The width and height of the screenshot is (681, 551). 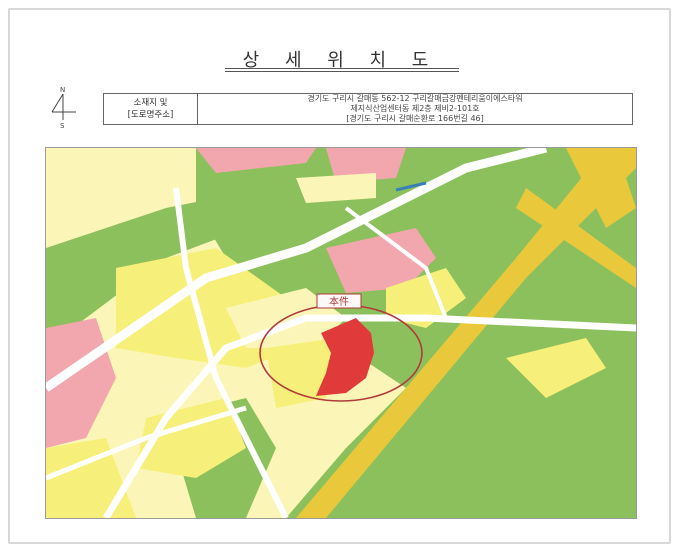 What do you see at coordinates (336, 188) in the screenshot?
I see `residential-north` at bounding box center [336, 188].